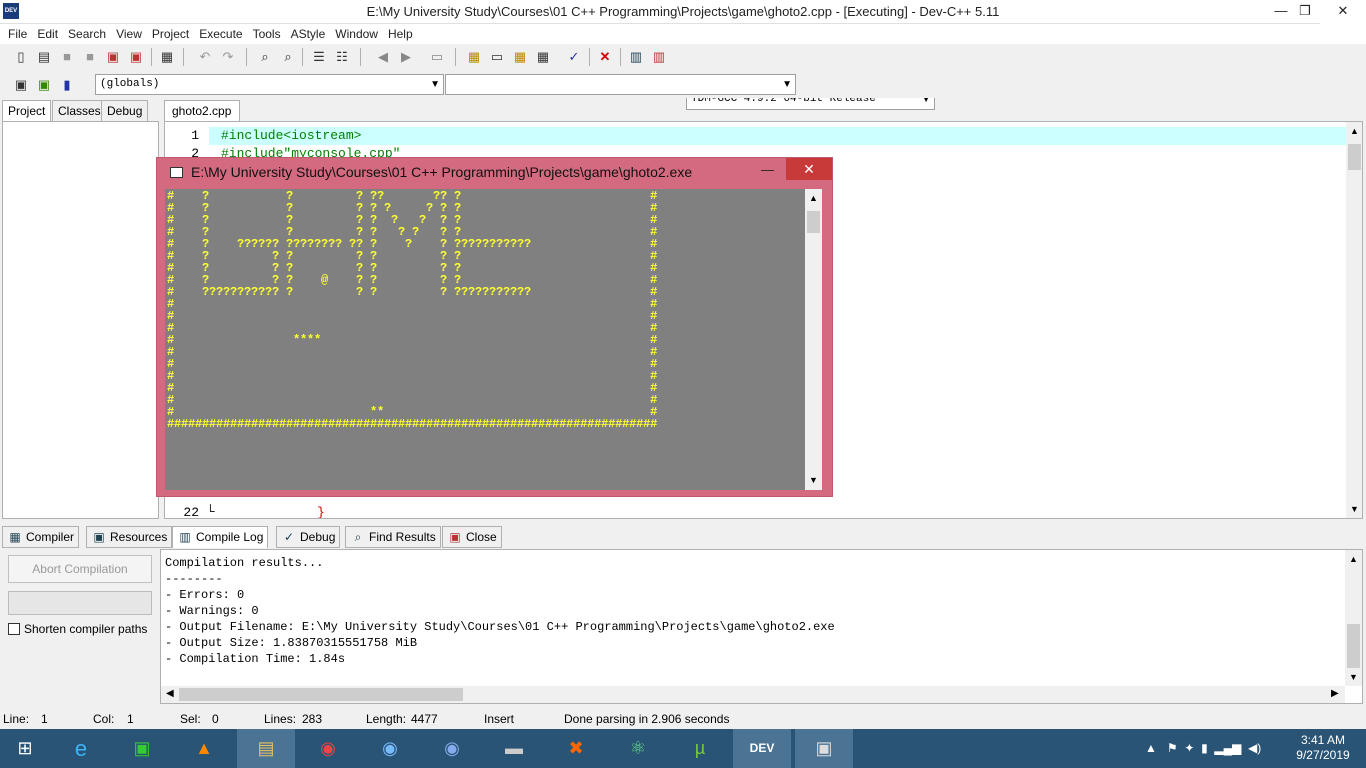 The image size is (1366, 768). What do you see at coordinates (220, 34) in the screenshot?
I see `menu-execute: Execute` at bounding box center [220, 34].